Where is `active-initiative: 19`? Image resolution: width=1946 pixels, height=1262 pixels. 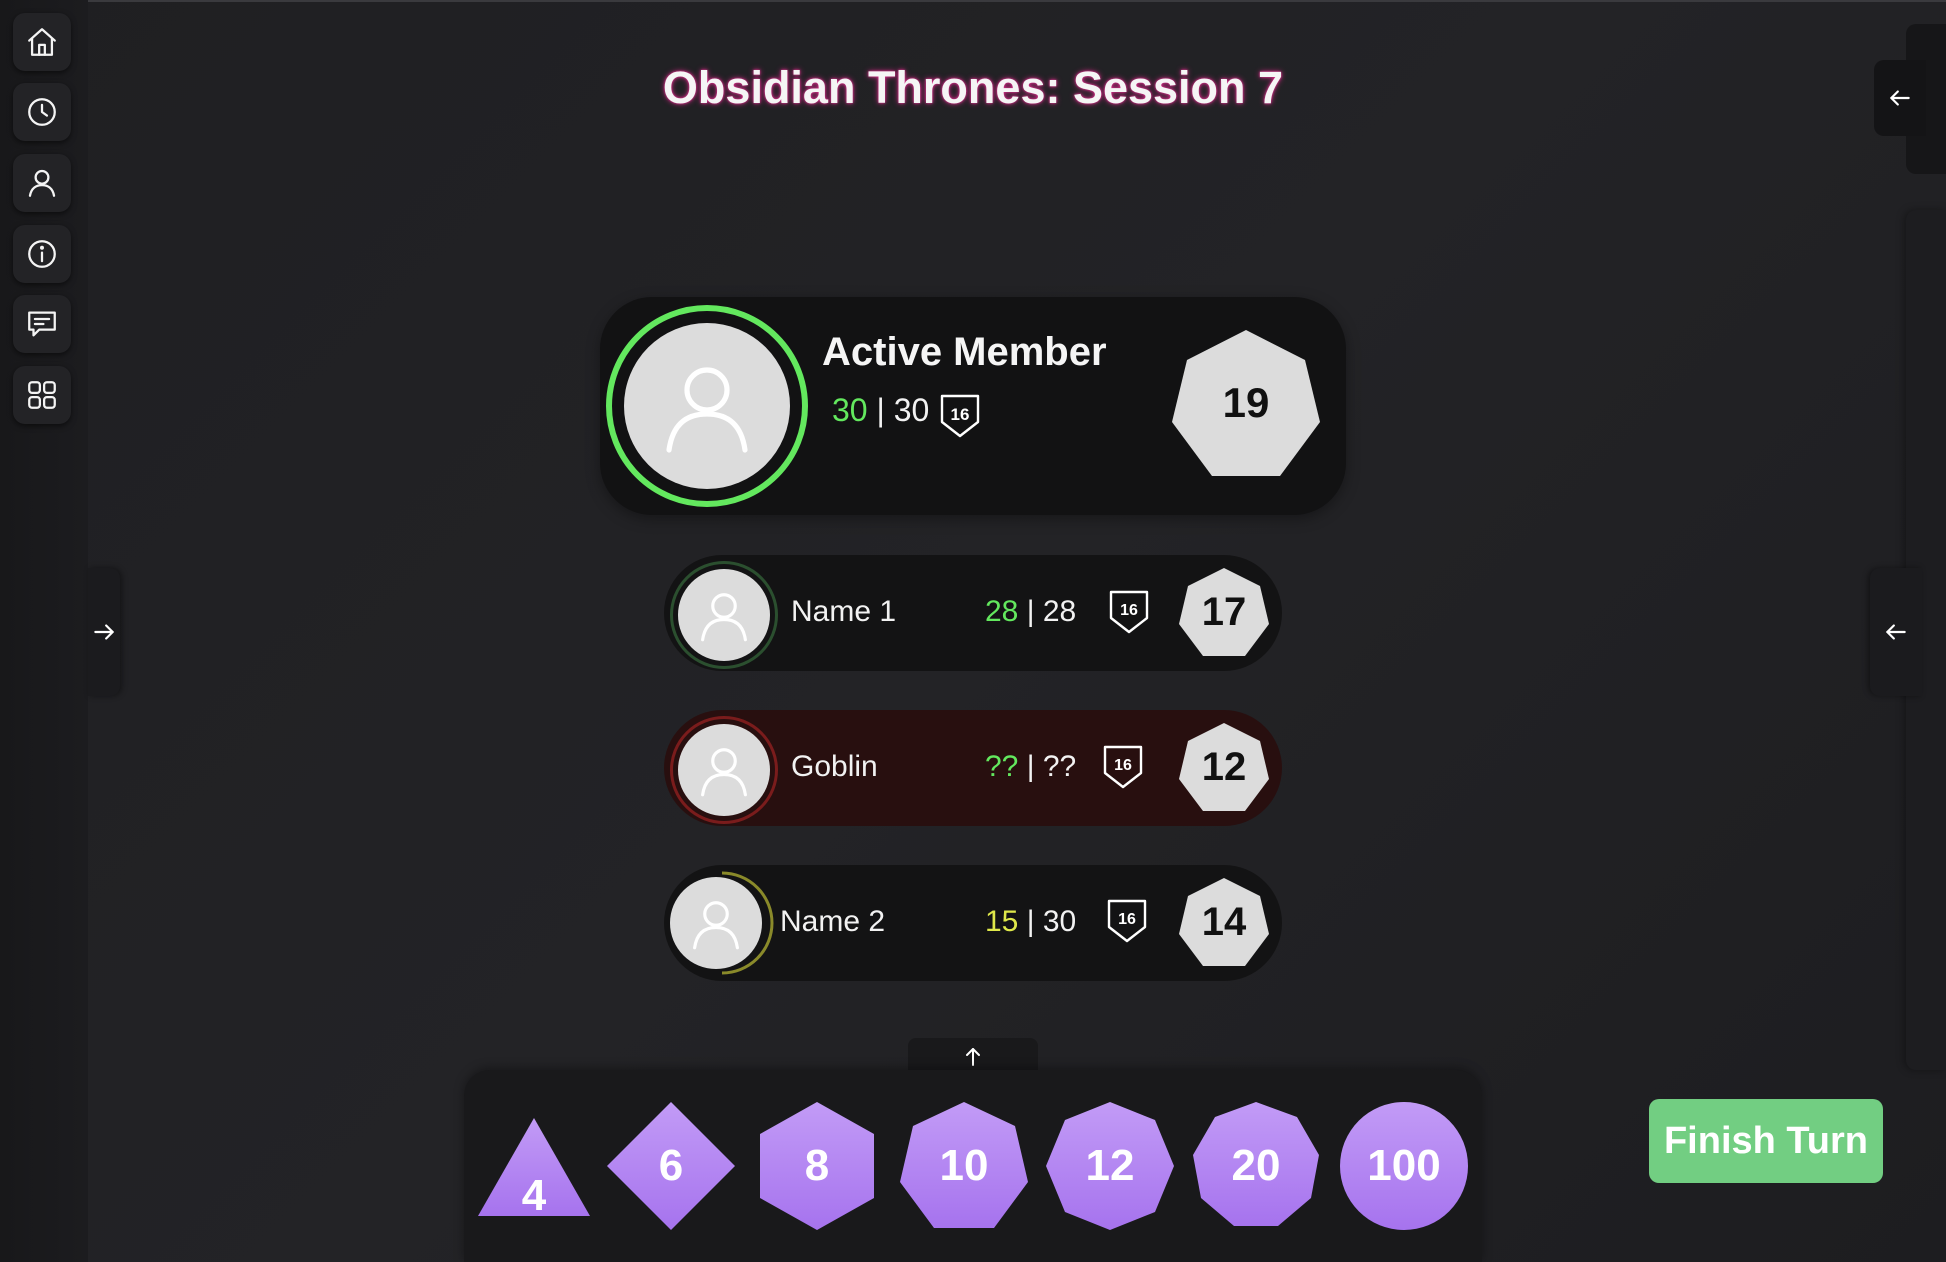 active-initiative: 19 is located at coordinates (1246, 403).